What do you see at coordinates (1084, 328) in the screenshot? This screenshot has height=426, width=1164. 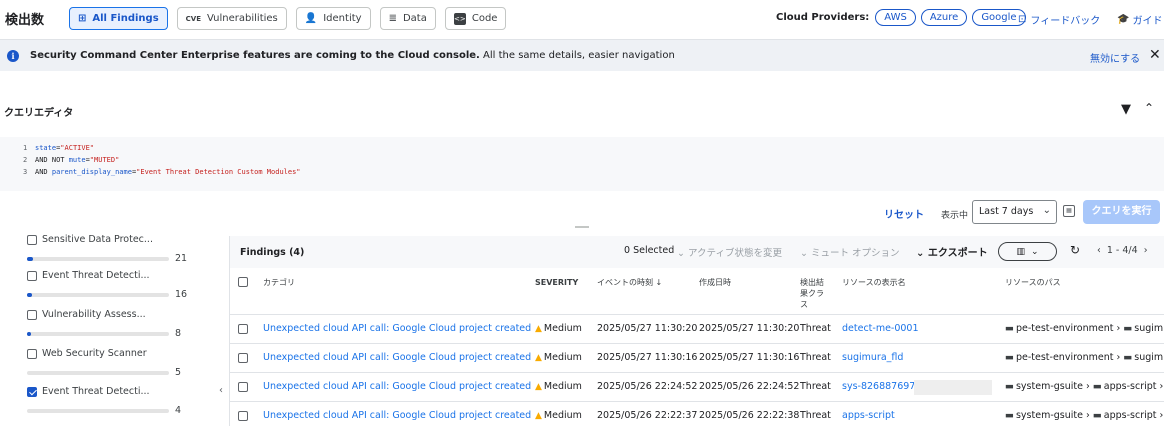 I see `resource-path-cell: ▬pe-test-environment › ▬sugimu` at bounding box center [1084, 328].